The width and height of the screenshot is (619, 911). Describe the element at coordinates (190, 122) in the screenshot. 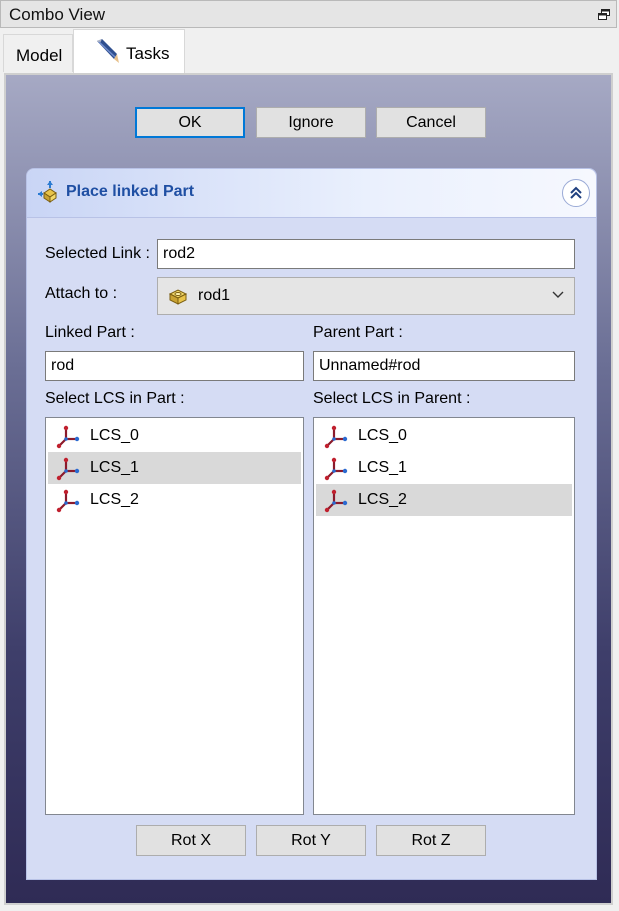

I see `ok-button: OK` at that location.